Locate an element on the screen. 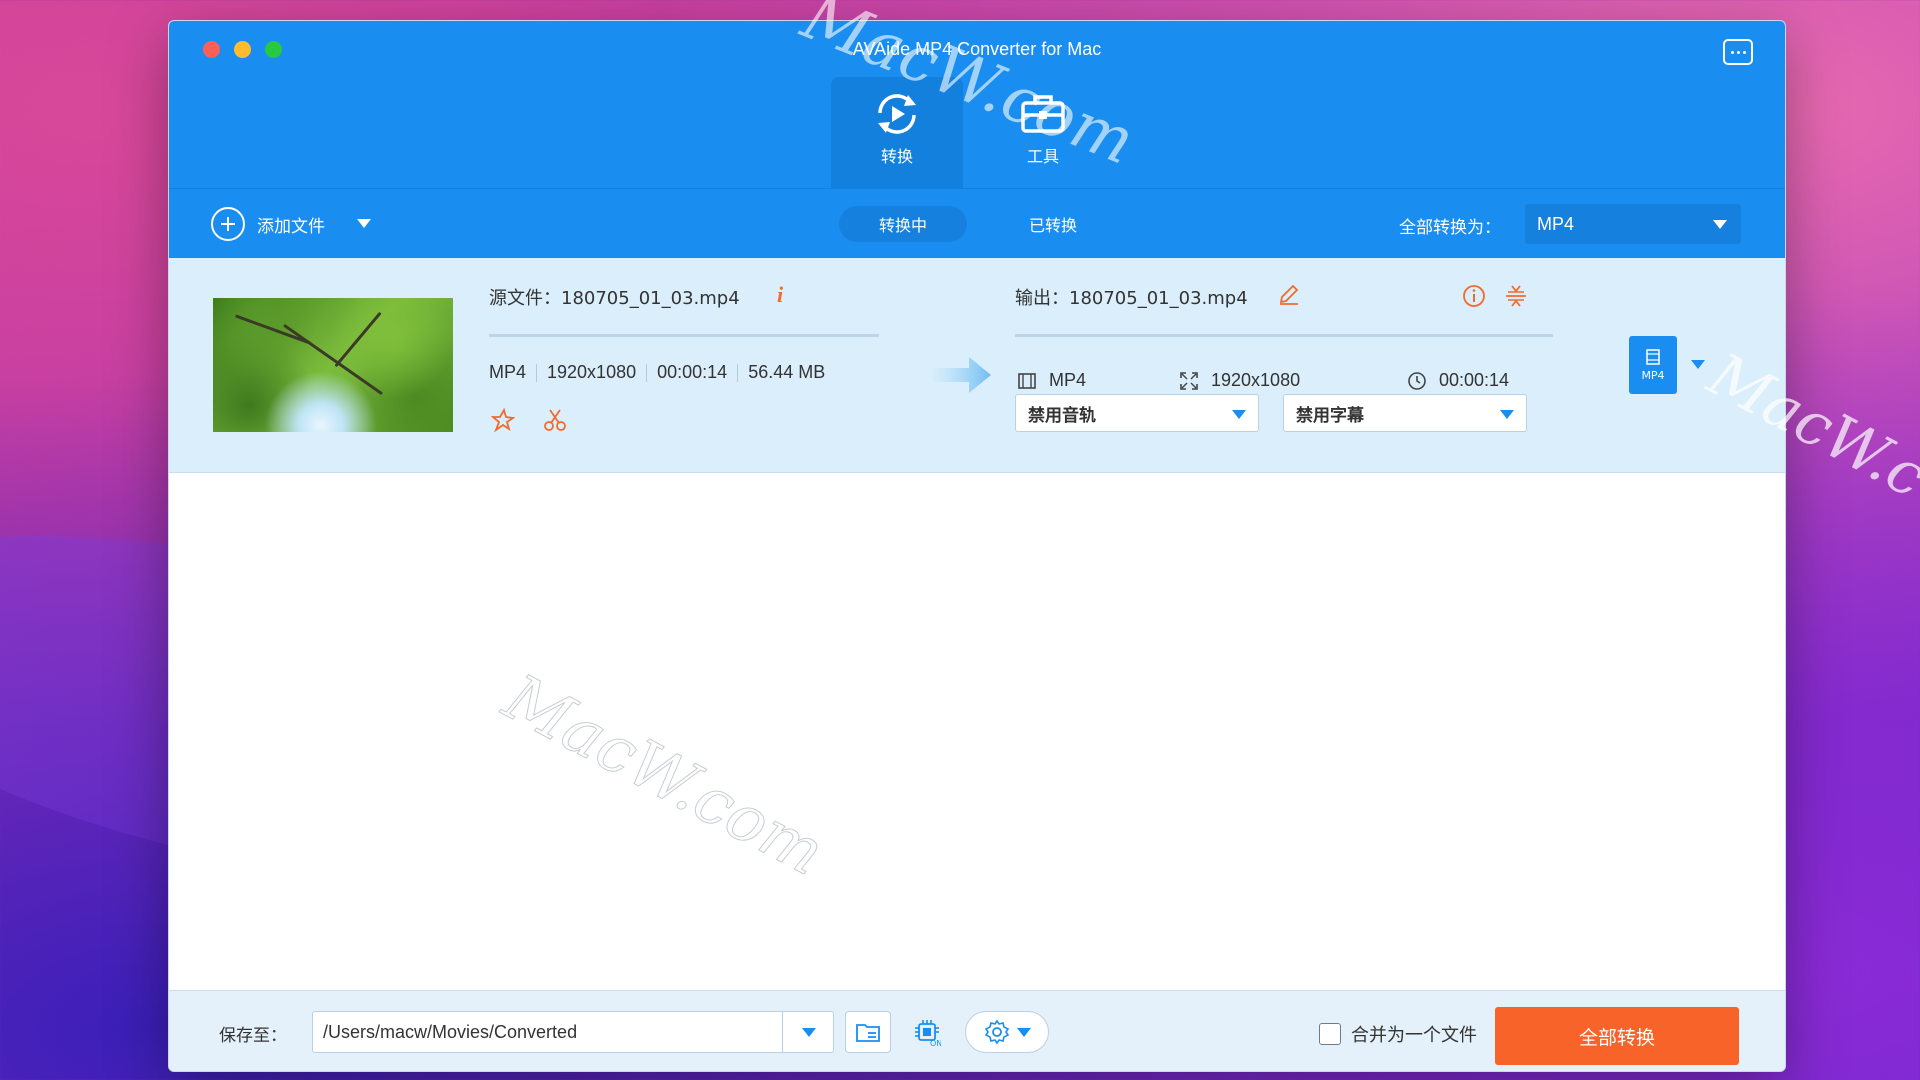  cpu-icon: ON is located at coordinates (928, 1033).